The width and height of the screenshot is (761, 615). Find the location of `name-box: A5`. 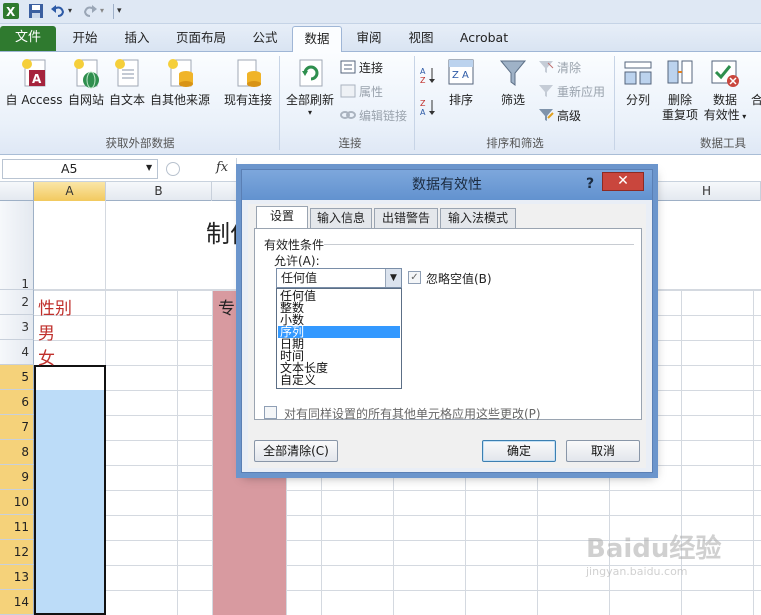

name-box: A5 is located at coordinates (80, 169).